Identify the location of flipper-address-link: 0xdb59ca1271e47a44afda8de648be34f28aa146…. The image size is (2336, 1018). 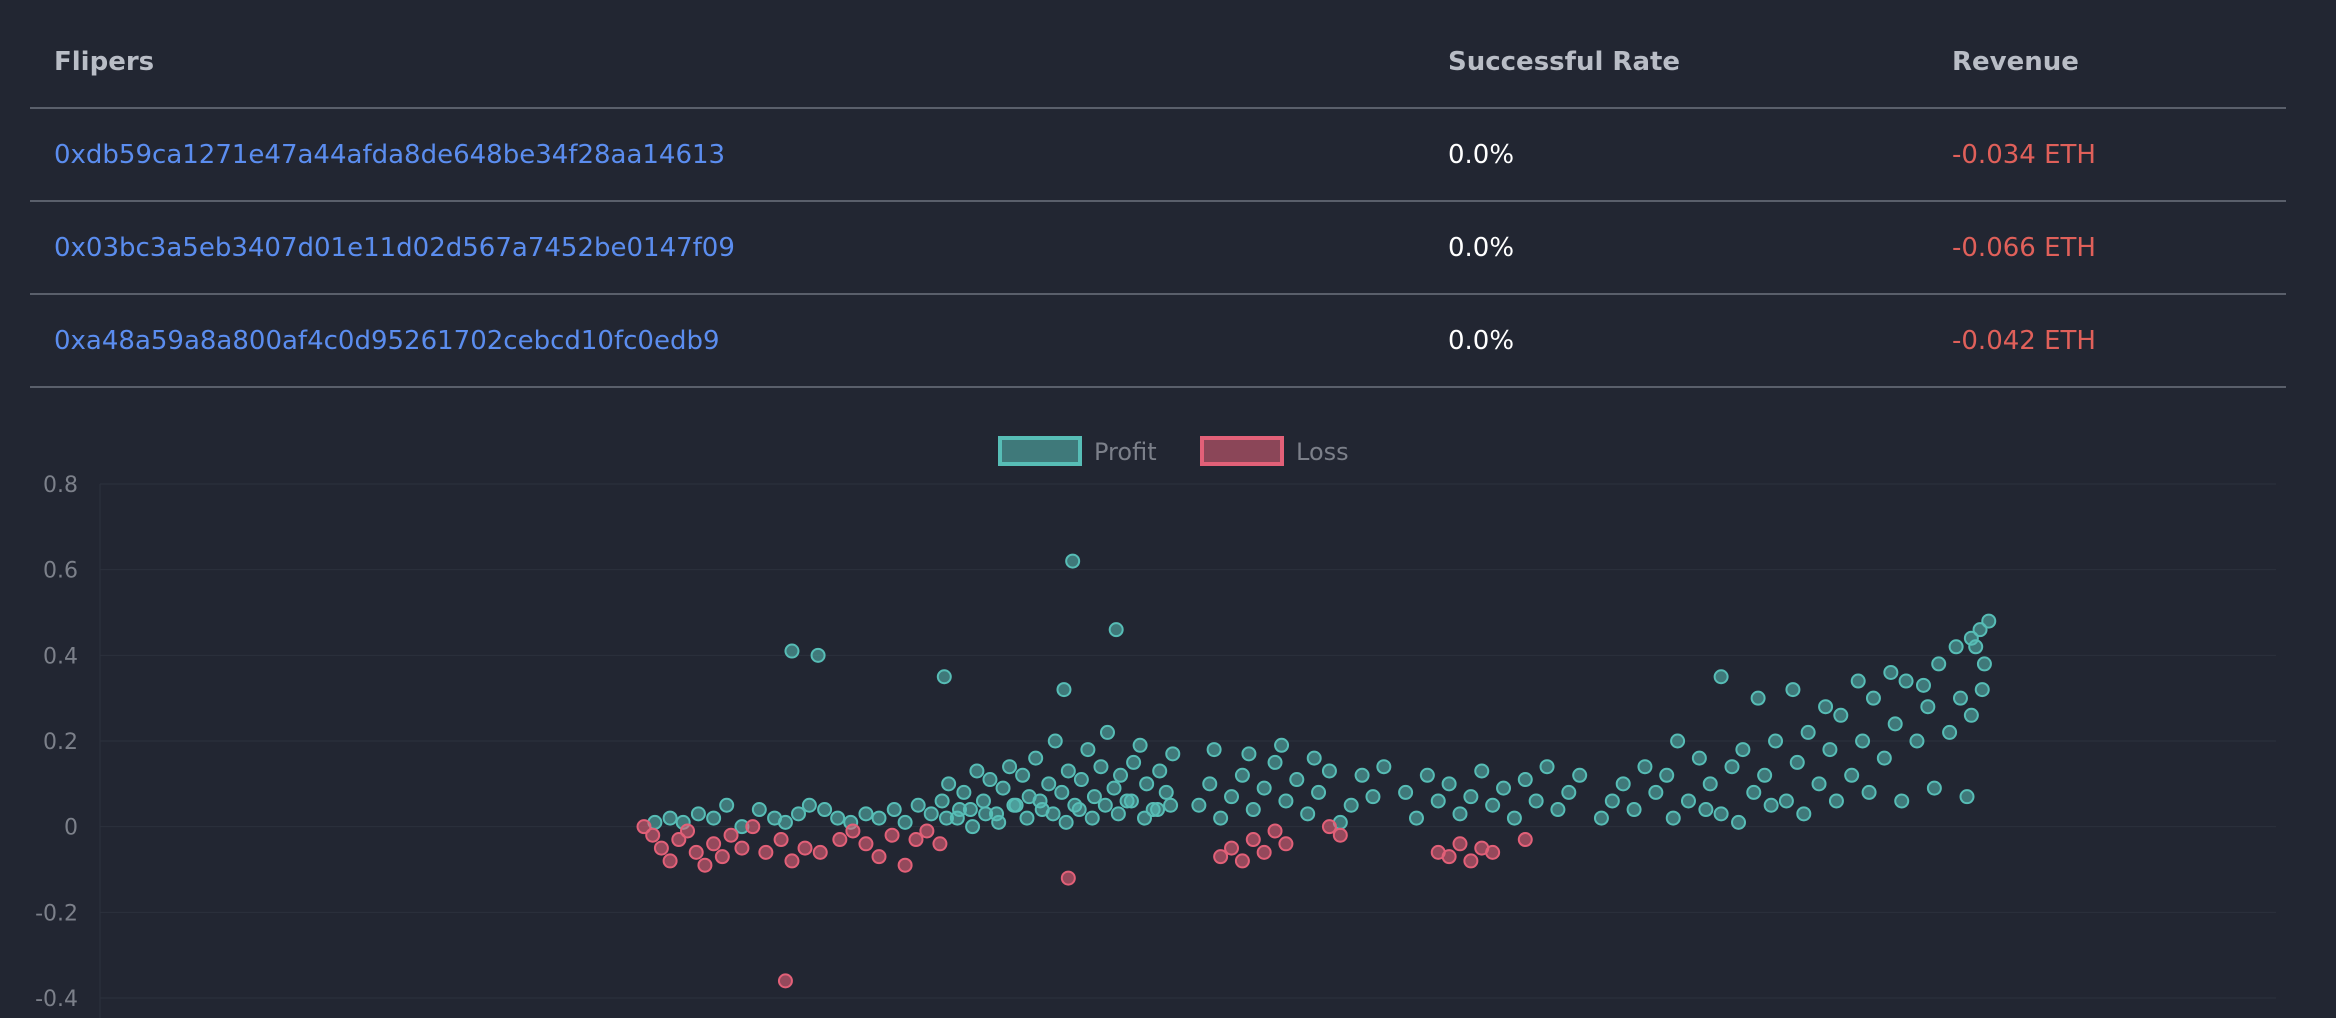
(389, 155).